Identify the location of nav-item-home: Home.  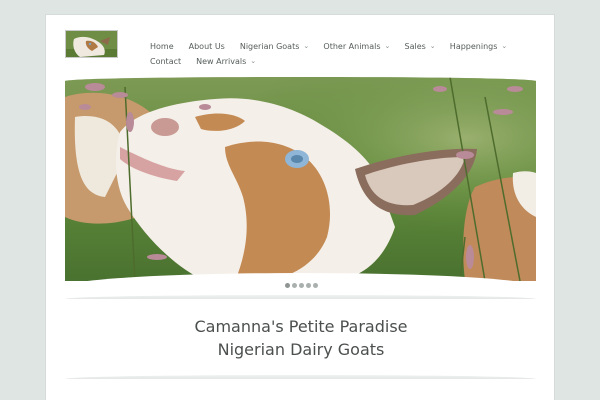
(162, 46).